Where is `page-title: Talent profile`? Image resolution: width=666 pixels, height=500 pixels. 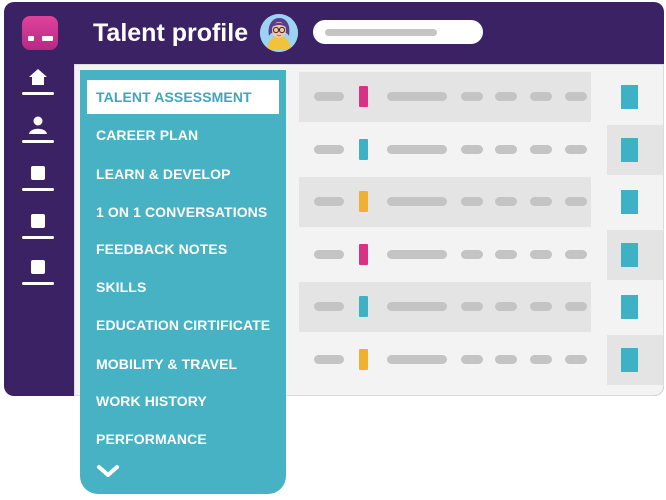 page-title: Talent profile is located at coordinates (171, 33).